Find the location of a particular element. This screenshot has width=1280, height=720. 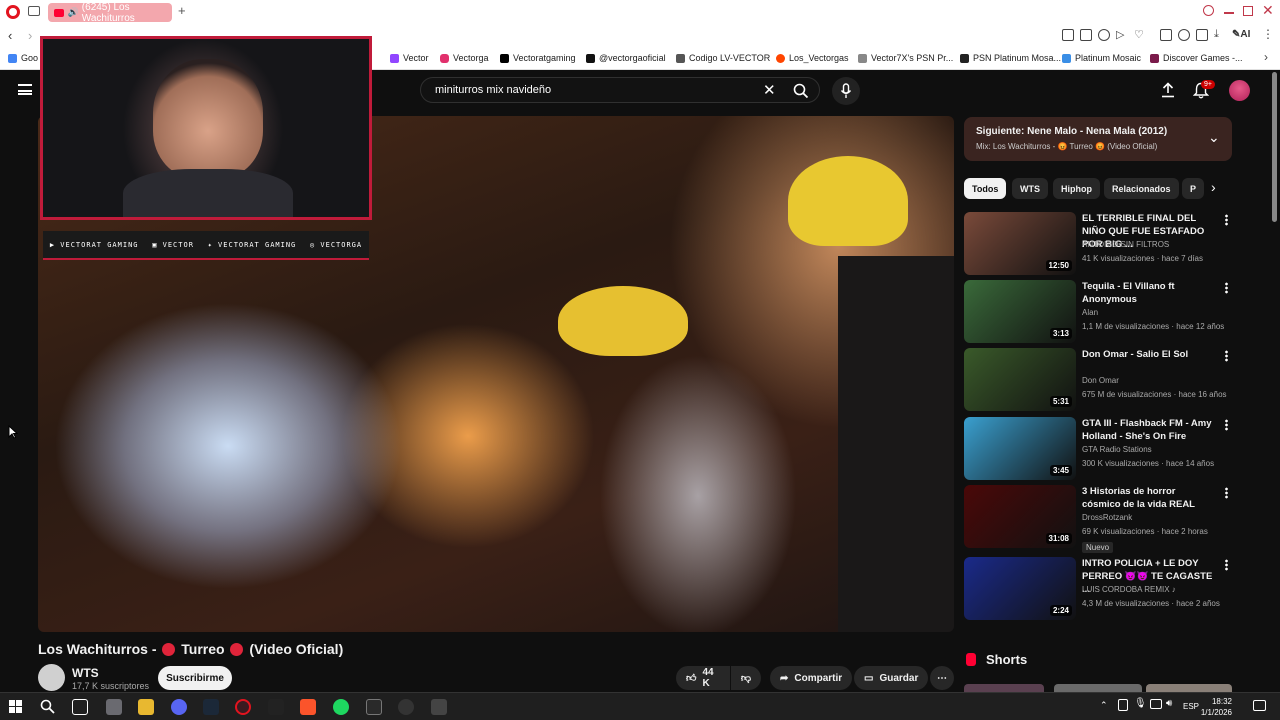

video-thumbnail: 3:13 is located at coordinates (1020, 311).